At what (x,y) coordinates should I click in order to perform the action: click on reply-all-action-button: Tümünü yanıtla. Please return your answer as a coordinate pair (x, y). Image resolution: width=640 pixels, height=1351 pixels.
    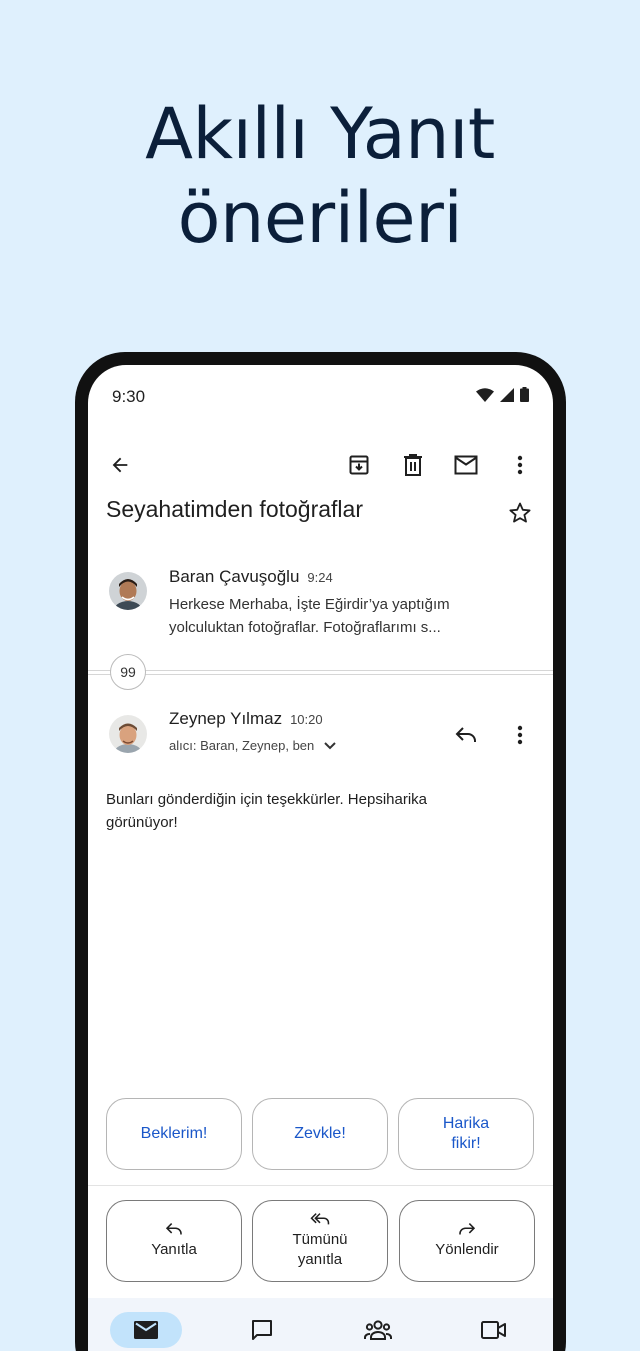
    Looking at the image, I should click on (320, 1241).